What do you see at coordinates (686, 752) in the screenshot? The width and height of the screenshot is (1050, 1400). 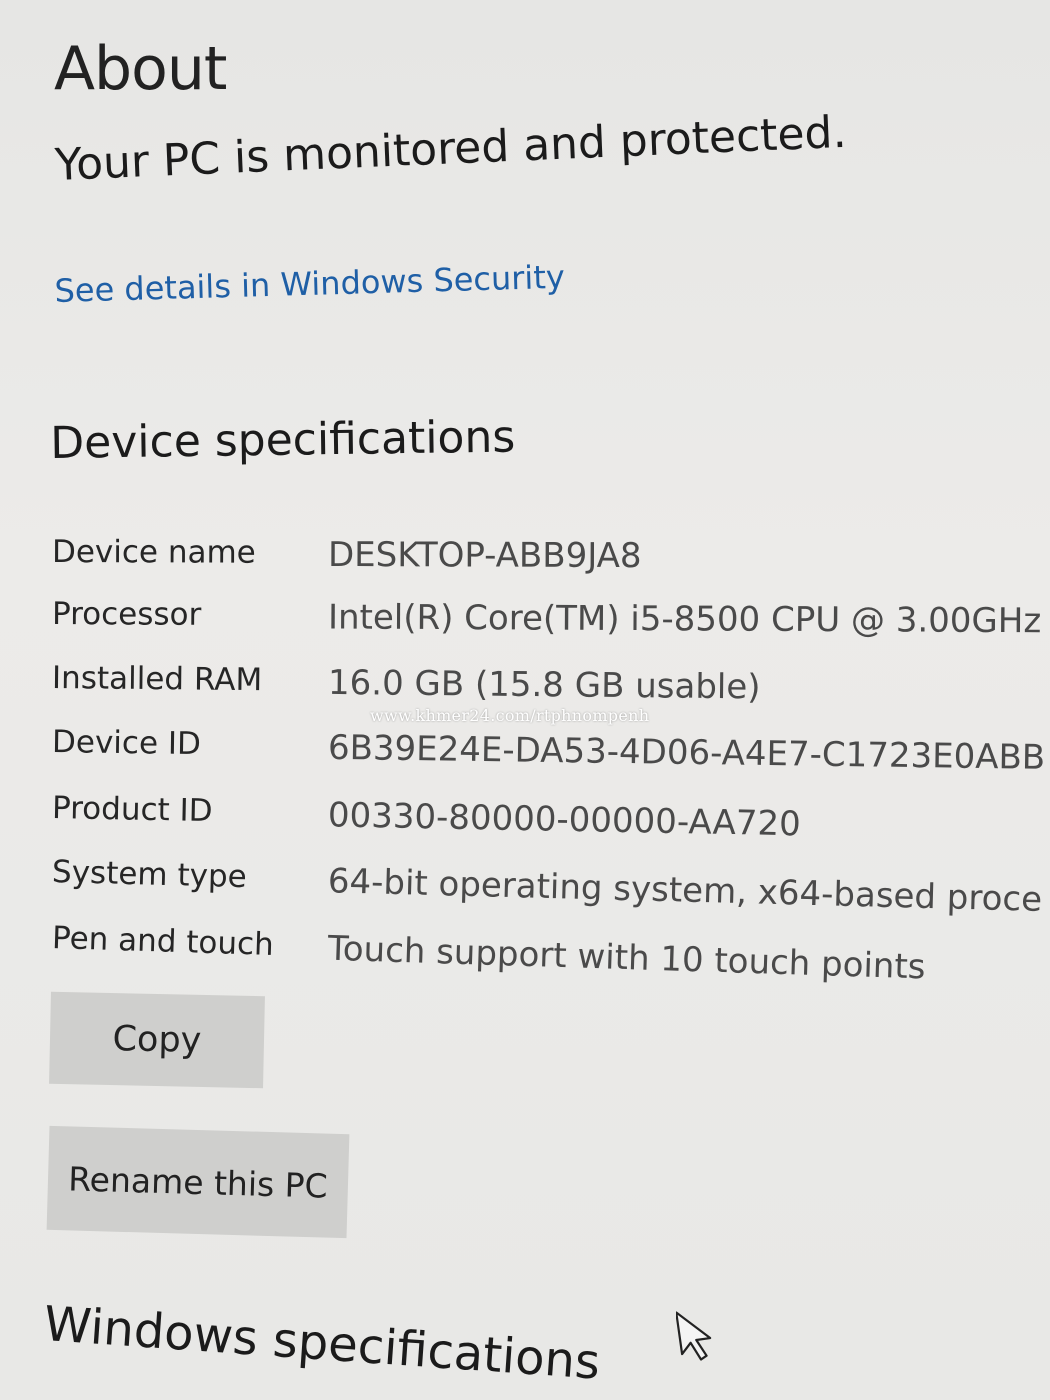 I see `spec-value: 6B39E24E-DA53-4D06-A4E7-C1723E0ABB` at bounding box center [686, 752].